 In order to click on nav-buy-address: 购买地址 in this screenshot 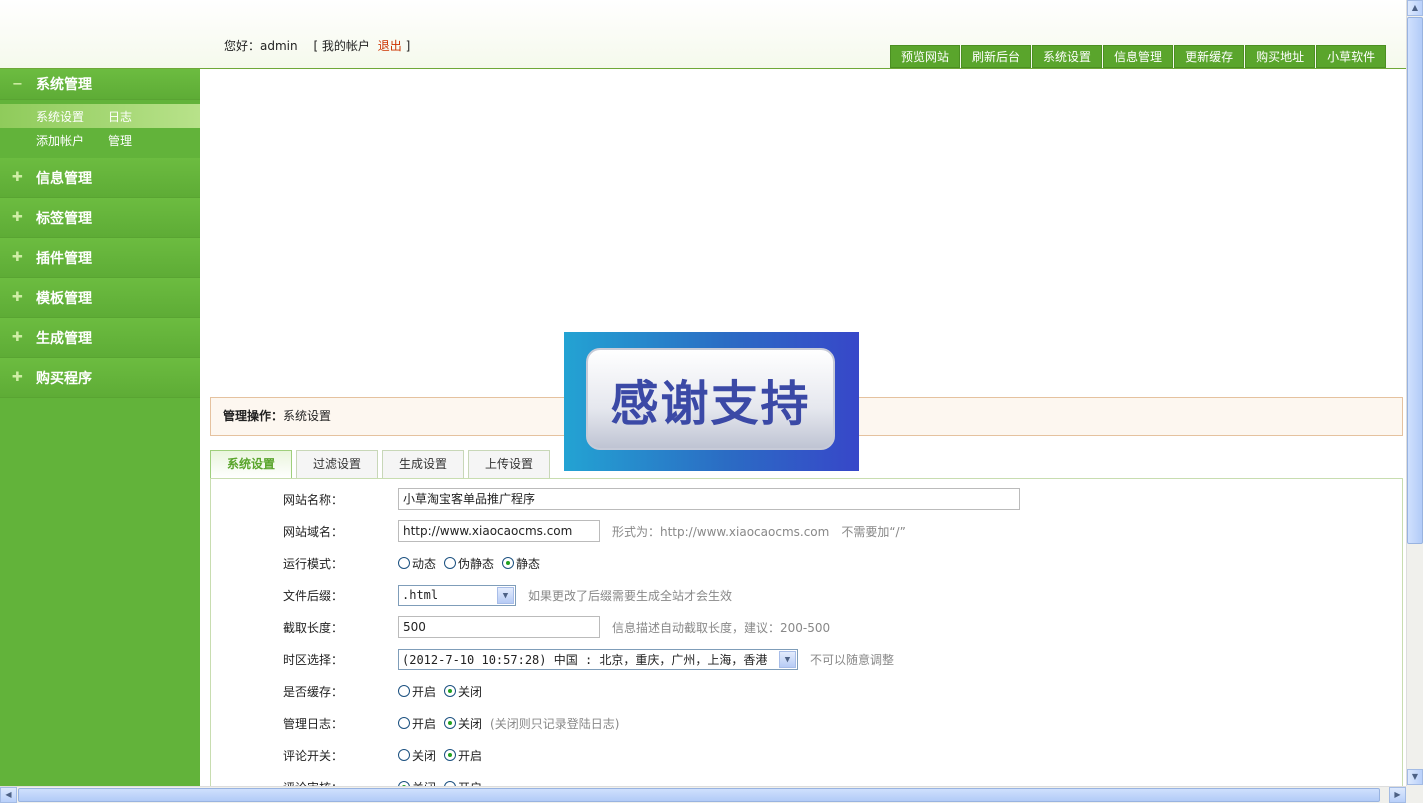, I will do `click(1280, 56)`.